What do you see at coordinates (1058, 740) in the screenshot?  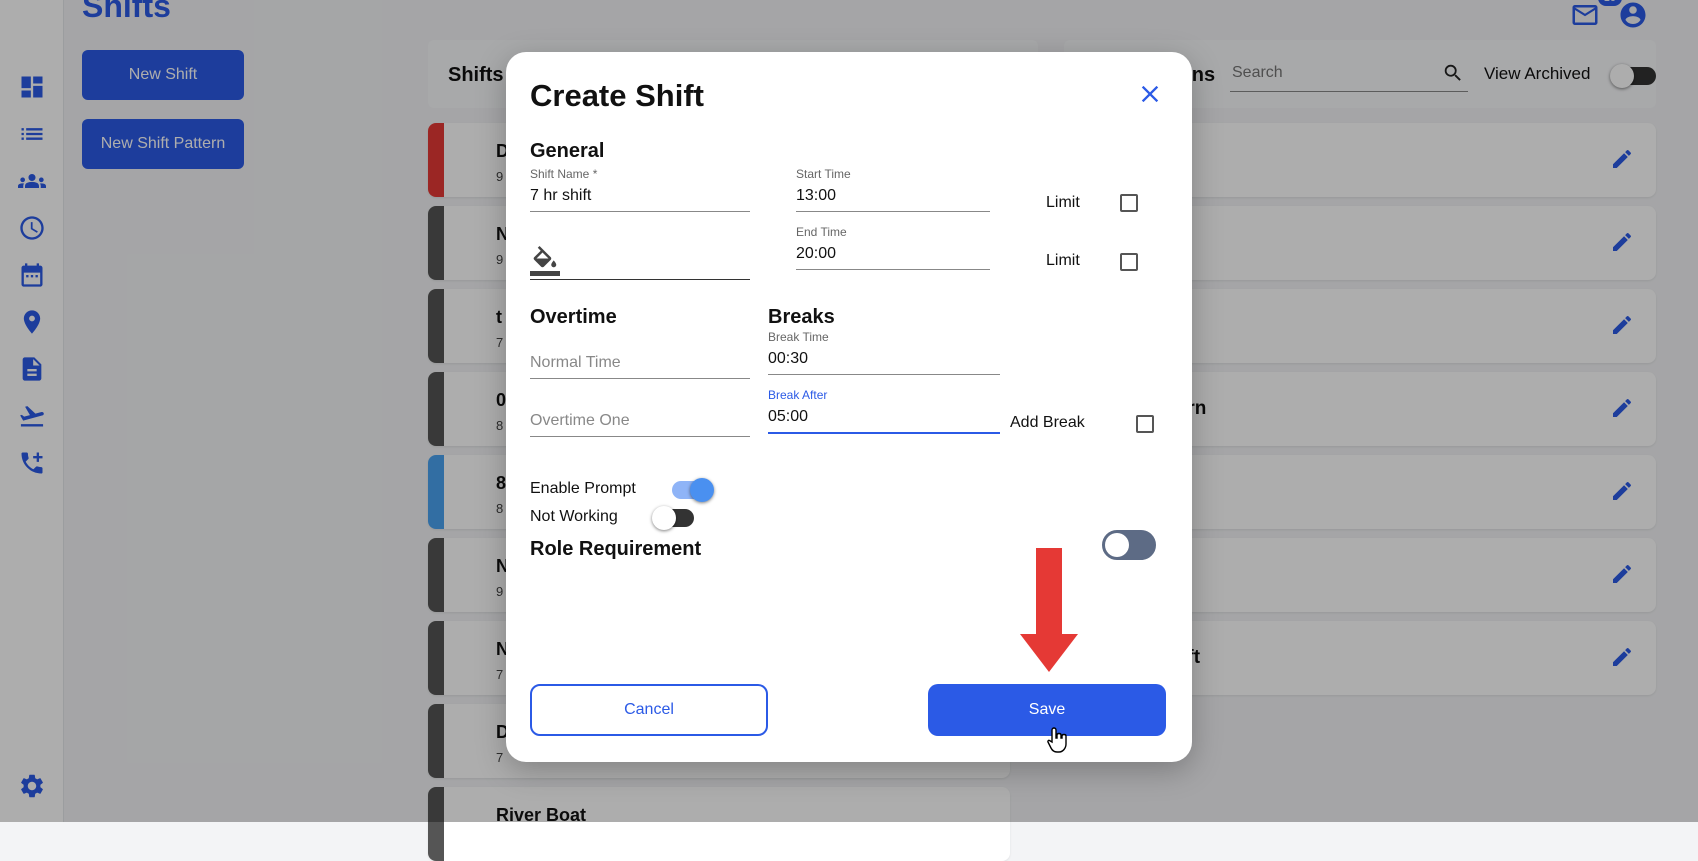 I see `hand-cursor-icon` at bounding box center [1058, 740].